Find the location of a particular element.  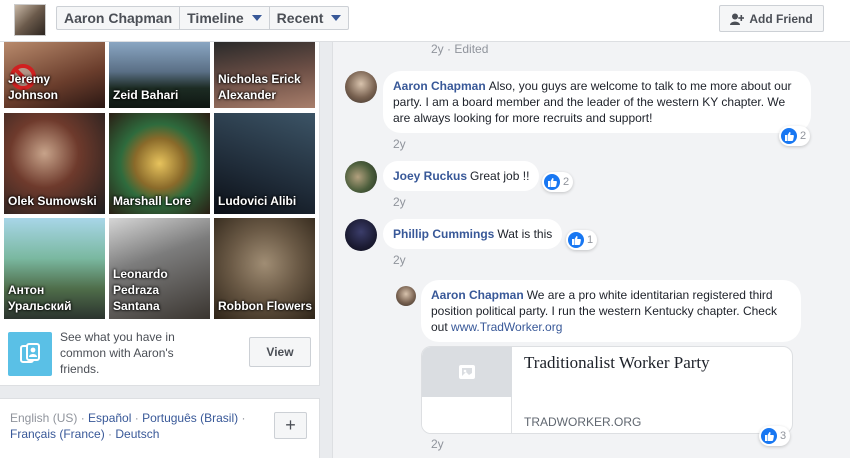

add-friend-label: Add Friend is located at coordinates (781, 18).